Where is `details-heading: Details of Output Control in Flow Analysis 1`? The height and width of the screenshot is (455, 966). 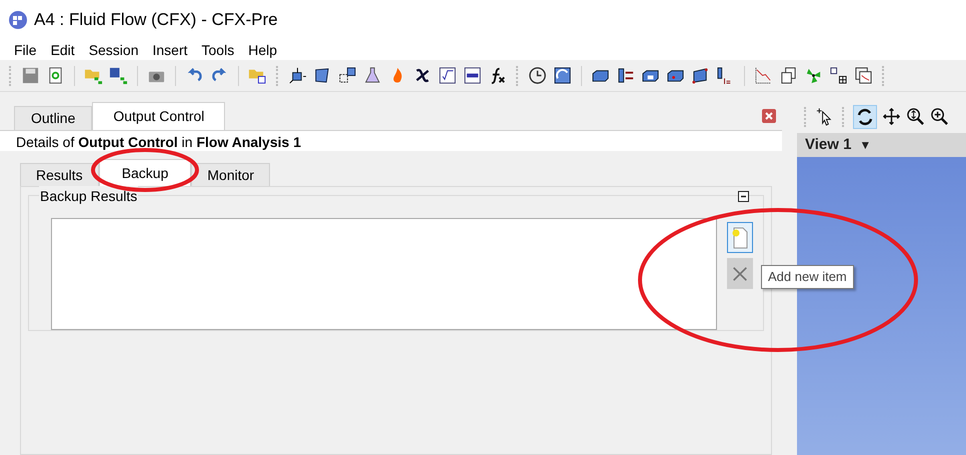
details-heading: Details of Output Control in Flow Analysis 1 is located at coordinates (158, 142).